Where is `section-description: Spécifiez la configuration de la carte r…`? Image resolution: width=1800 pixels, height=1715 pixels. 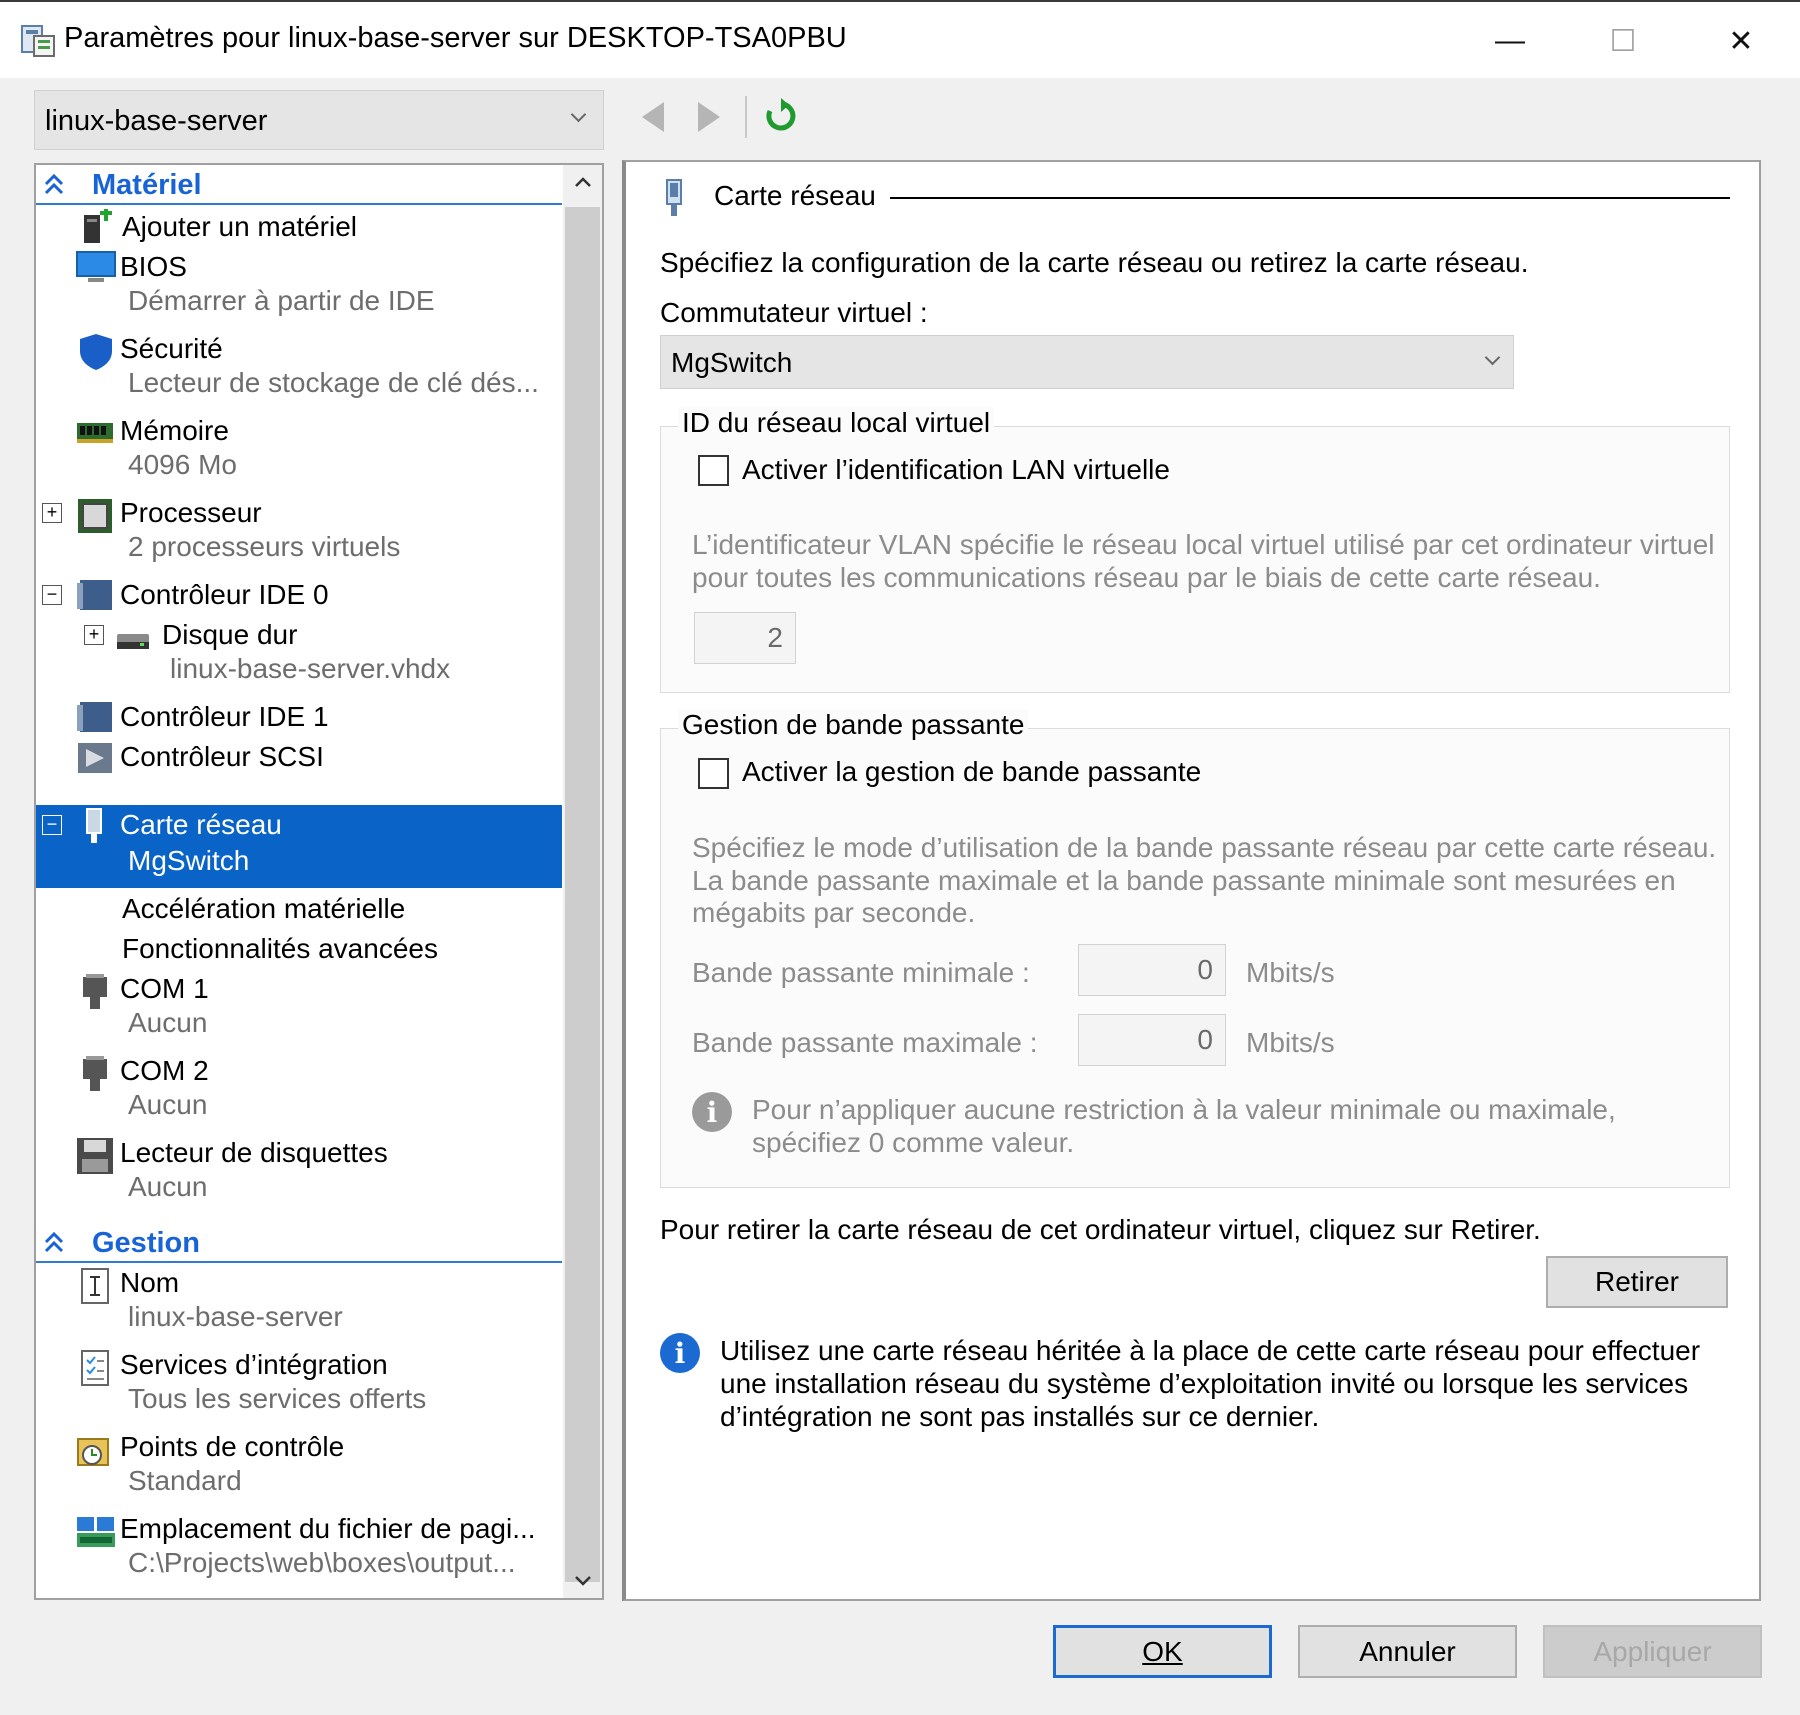
section-description: Spécifiez la configuration de la carte r… is located at coordinates (1094, 262).